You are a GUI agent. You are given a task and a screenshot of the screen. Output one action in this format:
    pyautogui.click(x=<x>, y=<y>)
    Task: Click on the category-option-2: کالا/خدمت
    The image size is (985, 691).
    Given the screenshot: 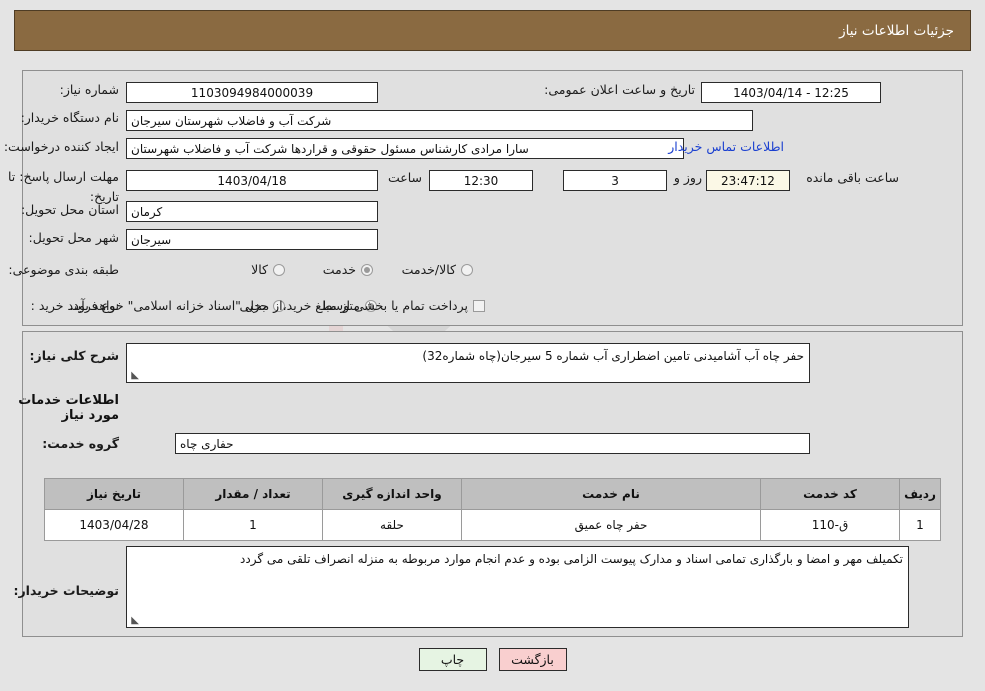 What is the action you would take?
    pyautogui.click(x=430, y=269)
    